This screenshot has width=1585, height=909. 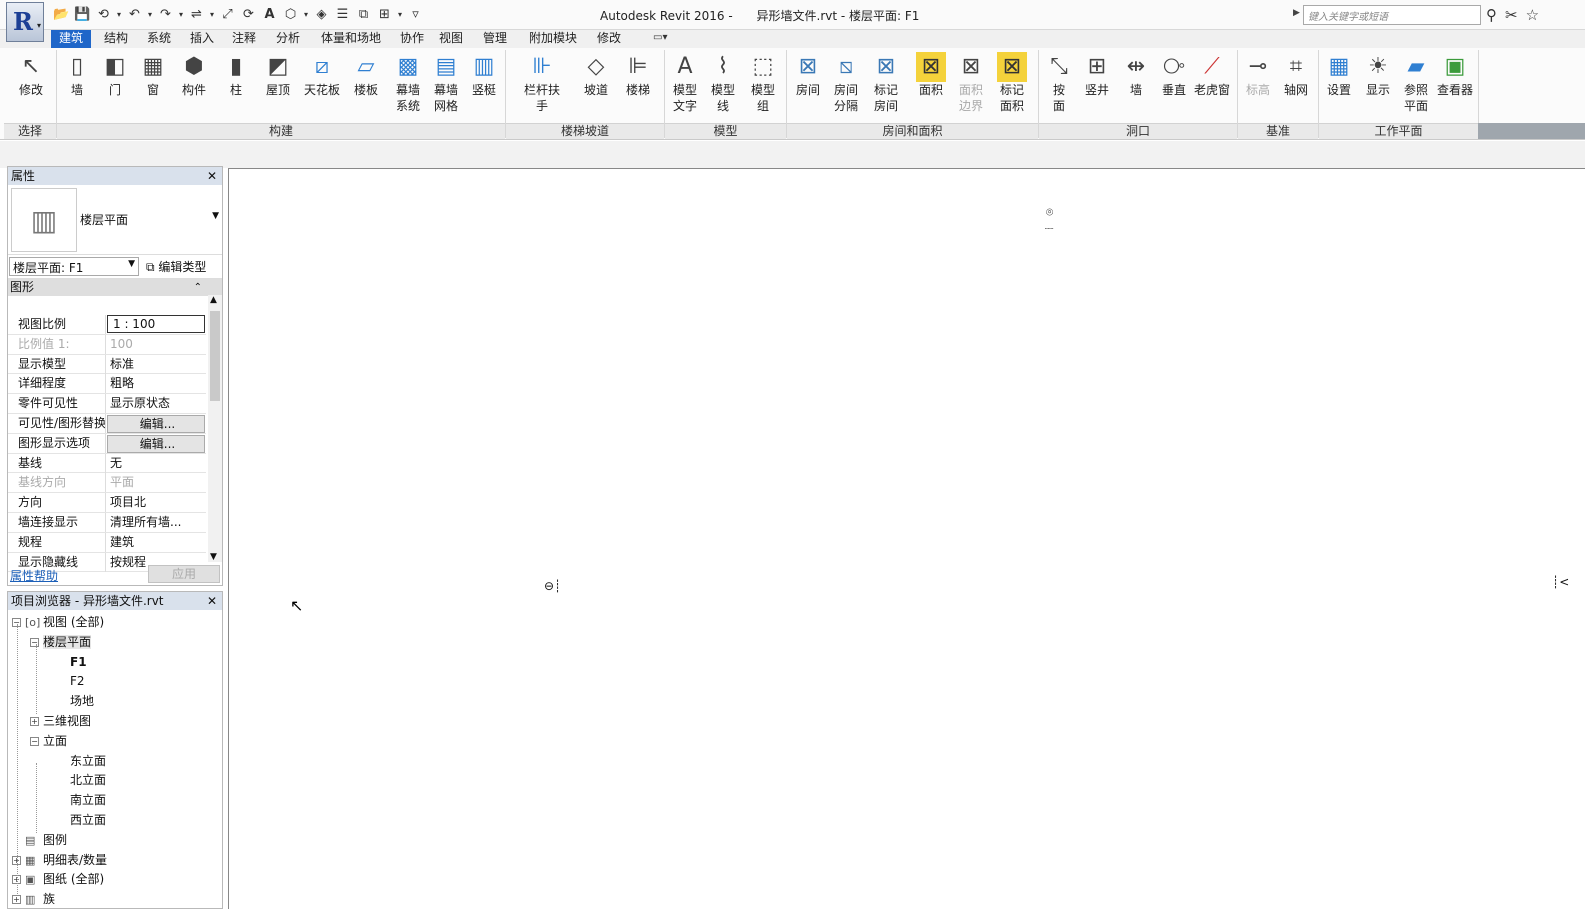 What do you see at coordinates (25, 22) in the screenshot?
I see `application-menu-button: R ▾` at bounding box center [25, 22].